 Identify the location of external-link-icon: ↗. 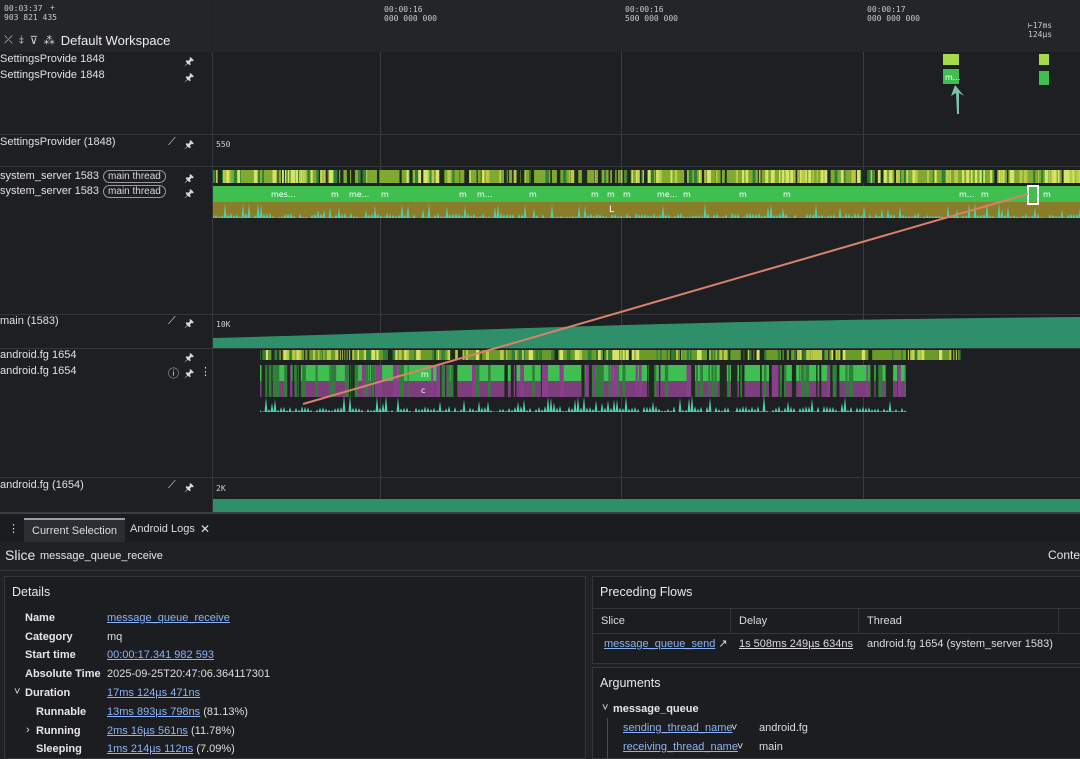
(723, 644).